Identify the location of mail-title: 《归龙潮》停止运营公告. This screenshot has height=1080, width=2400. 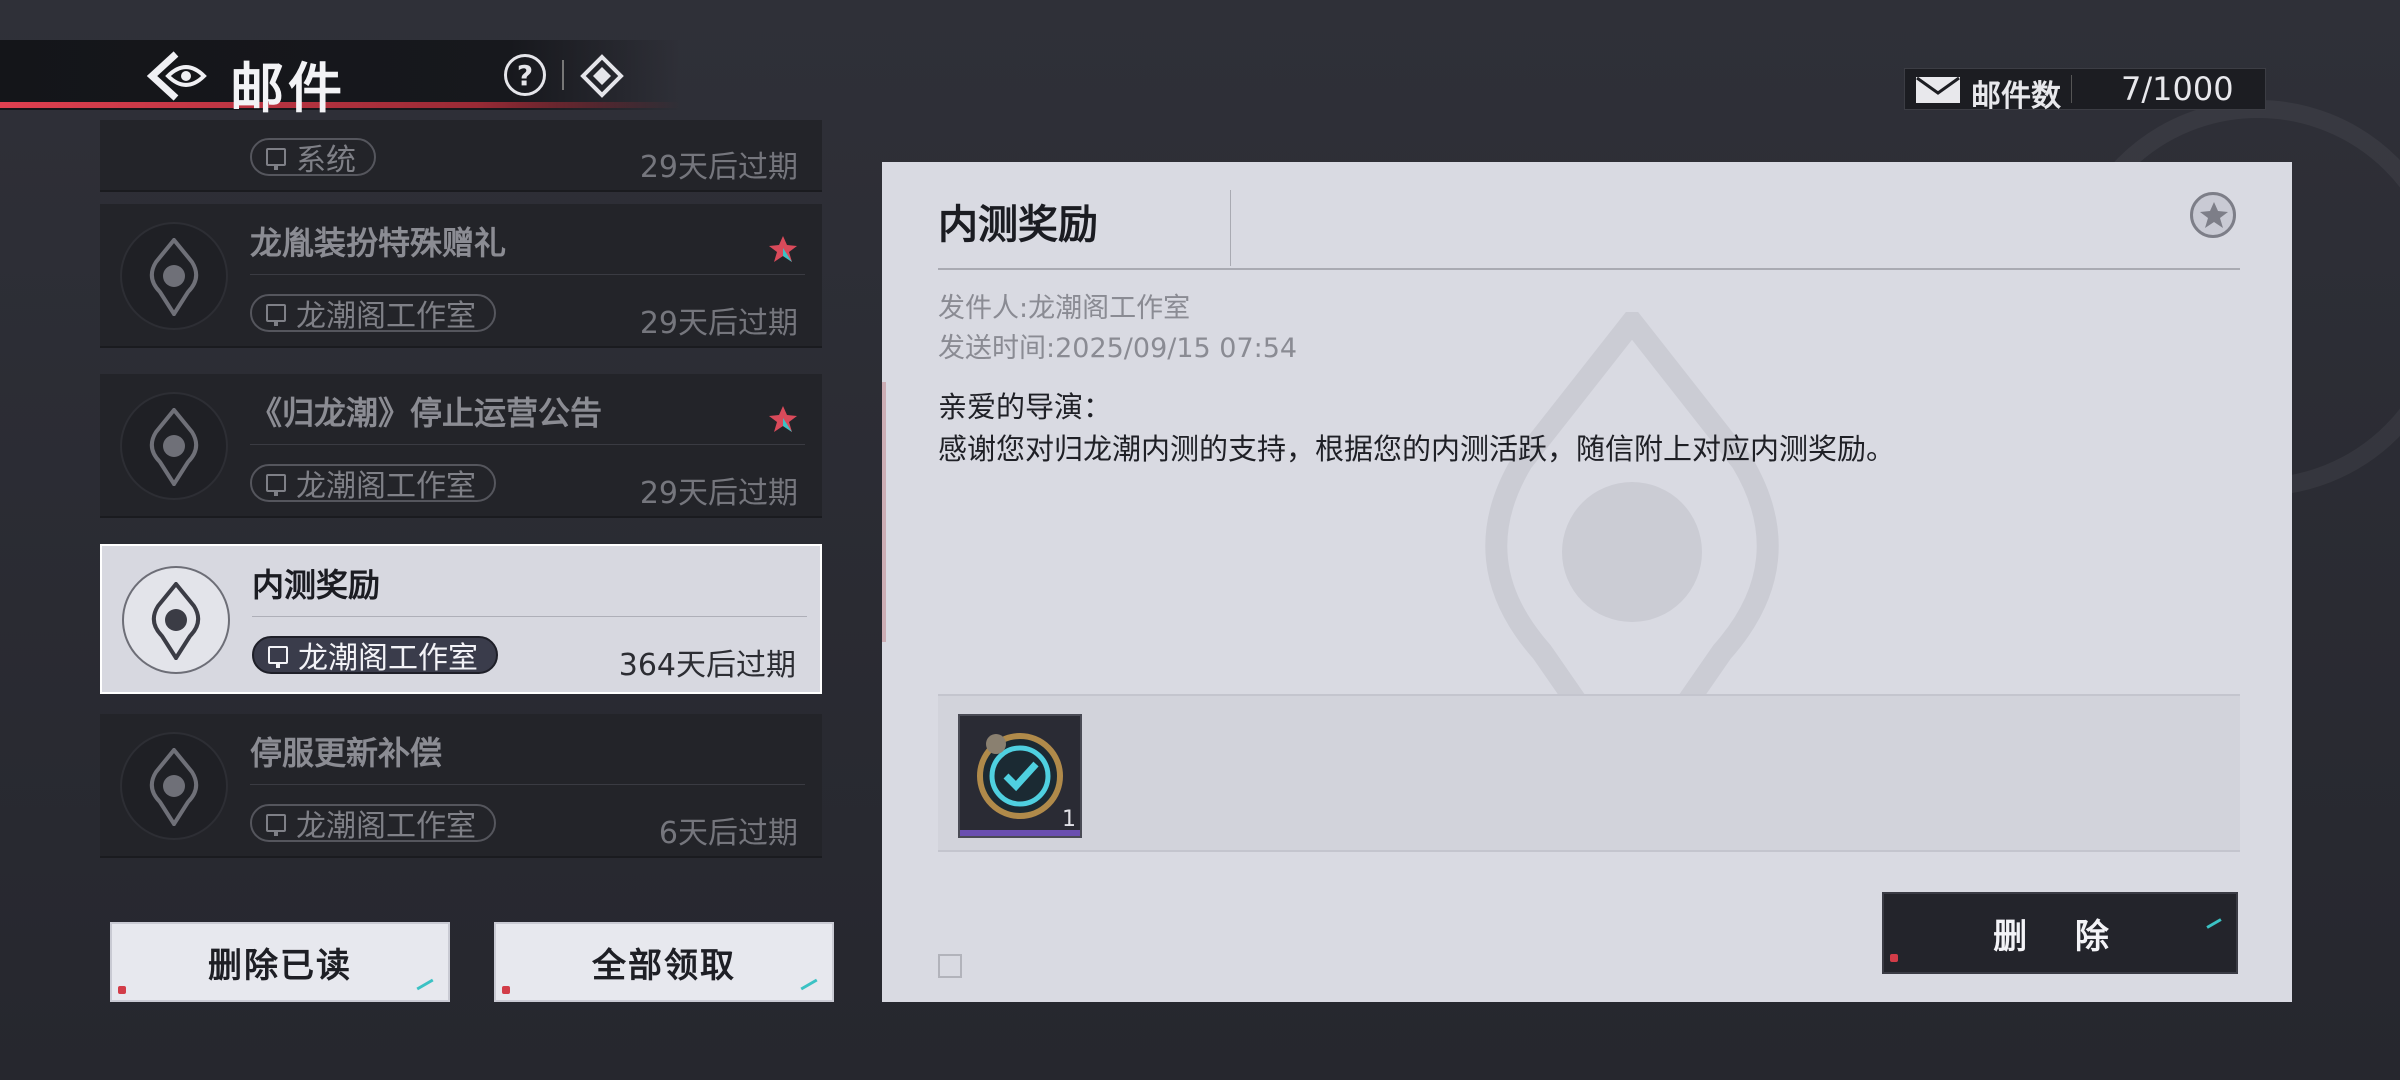
(426, 413).